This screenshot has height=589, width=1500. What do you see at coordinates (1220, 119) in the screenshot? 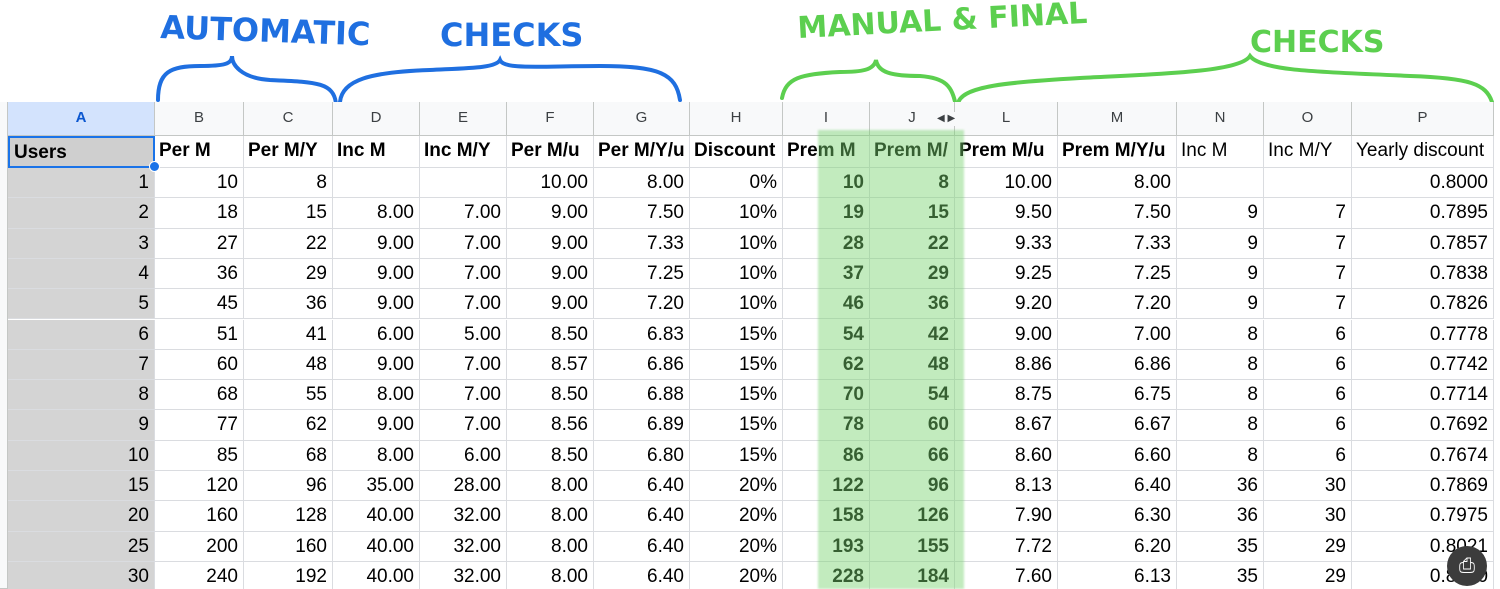
I see `column-header-n: N` at bounding box center [1220, 119].